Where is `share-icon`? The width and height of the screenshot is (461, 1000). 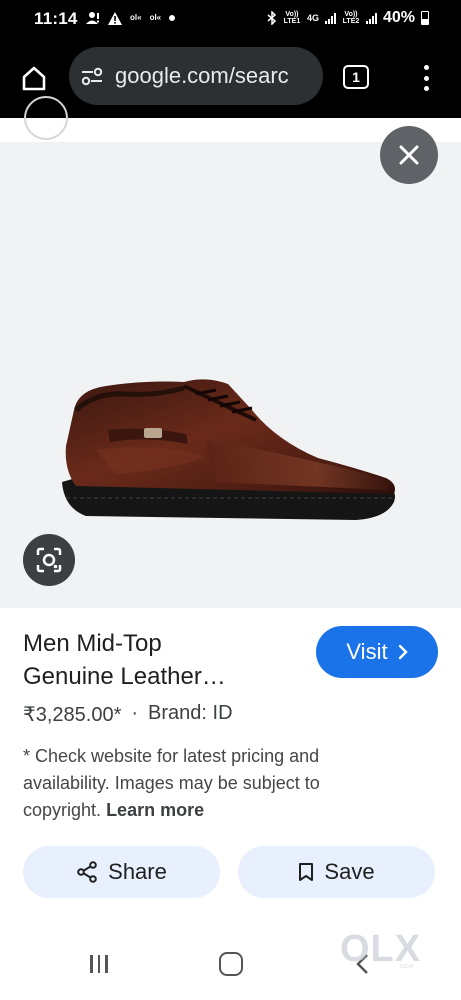 share-icon is located at coordinates (87, 872).